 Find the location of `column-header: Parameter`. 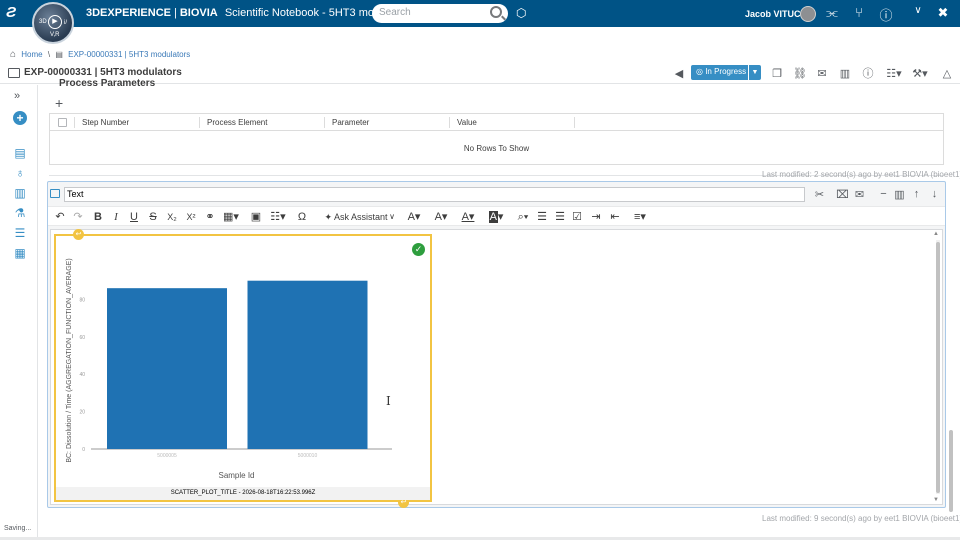

column-header: Parameter is located at coordinates (350, 122).